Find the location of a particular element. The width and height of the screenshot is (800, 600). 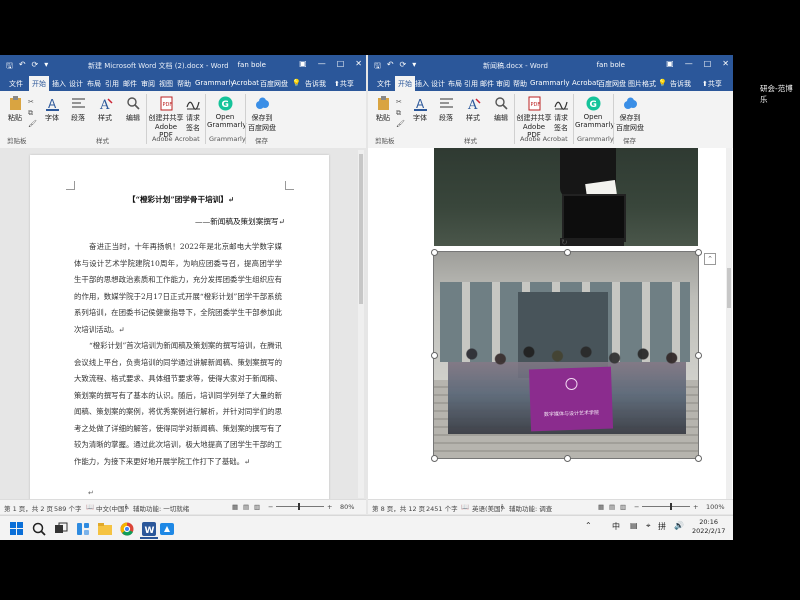

zoom-in-icon: + is located at coordinates (329, 507).